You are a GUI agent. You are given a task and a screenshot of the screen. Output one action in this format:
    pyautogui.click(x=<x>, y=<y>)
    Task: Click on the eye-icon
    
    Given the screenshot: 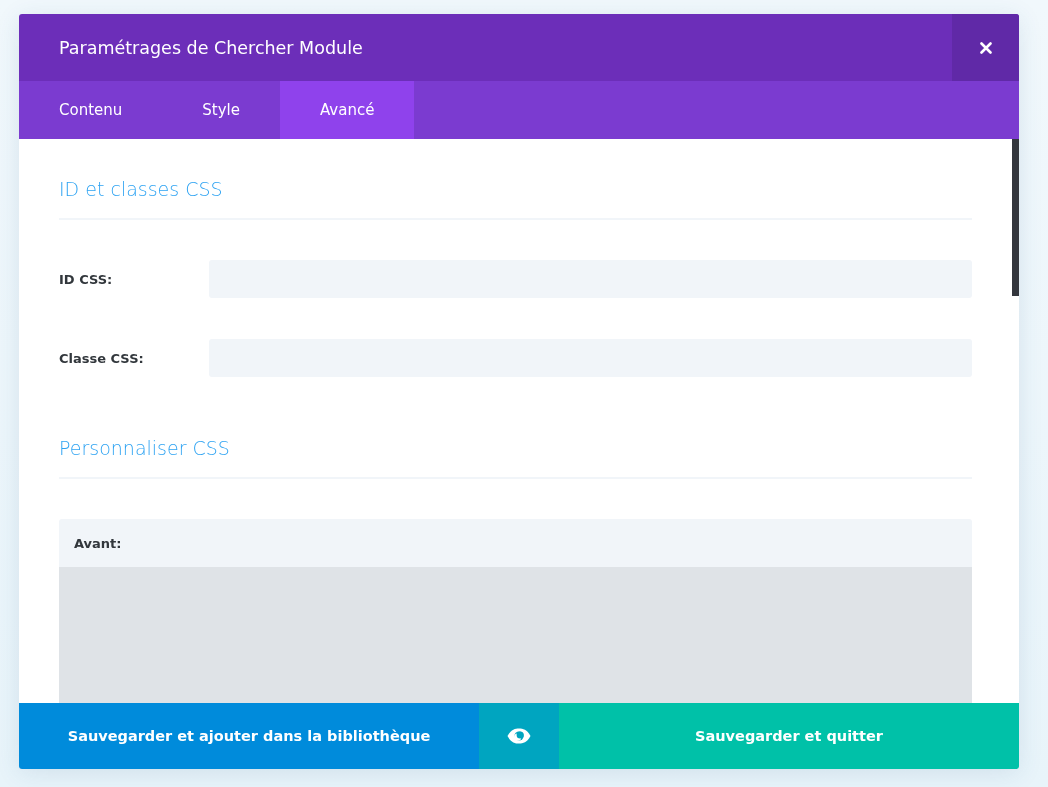 What is the action you would take?
    pyautogui.click(x=519, y=736)
    